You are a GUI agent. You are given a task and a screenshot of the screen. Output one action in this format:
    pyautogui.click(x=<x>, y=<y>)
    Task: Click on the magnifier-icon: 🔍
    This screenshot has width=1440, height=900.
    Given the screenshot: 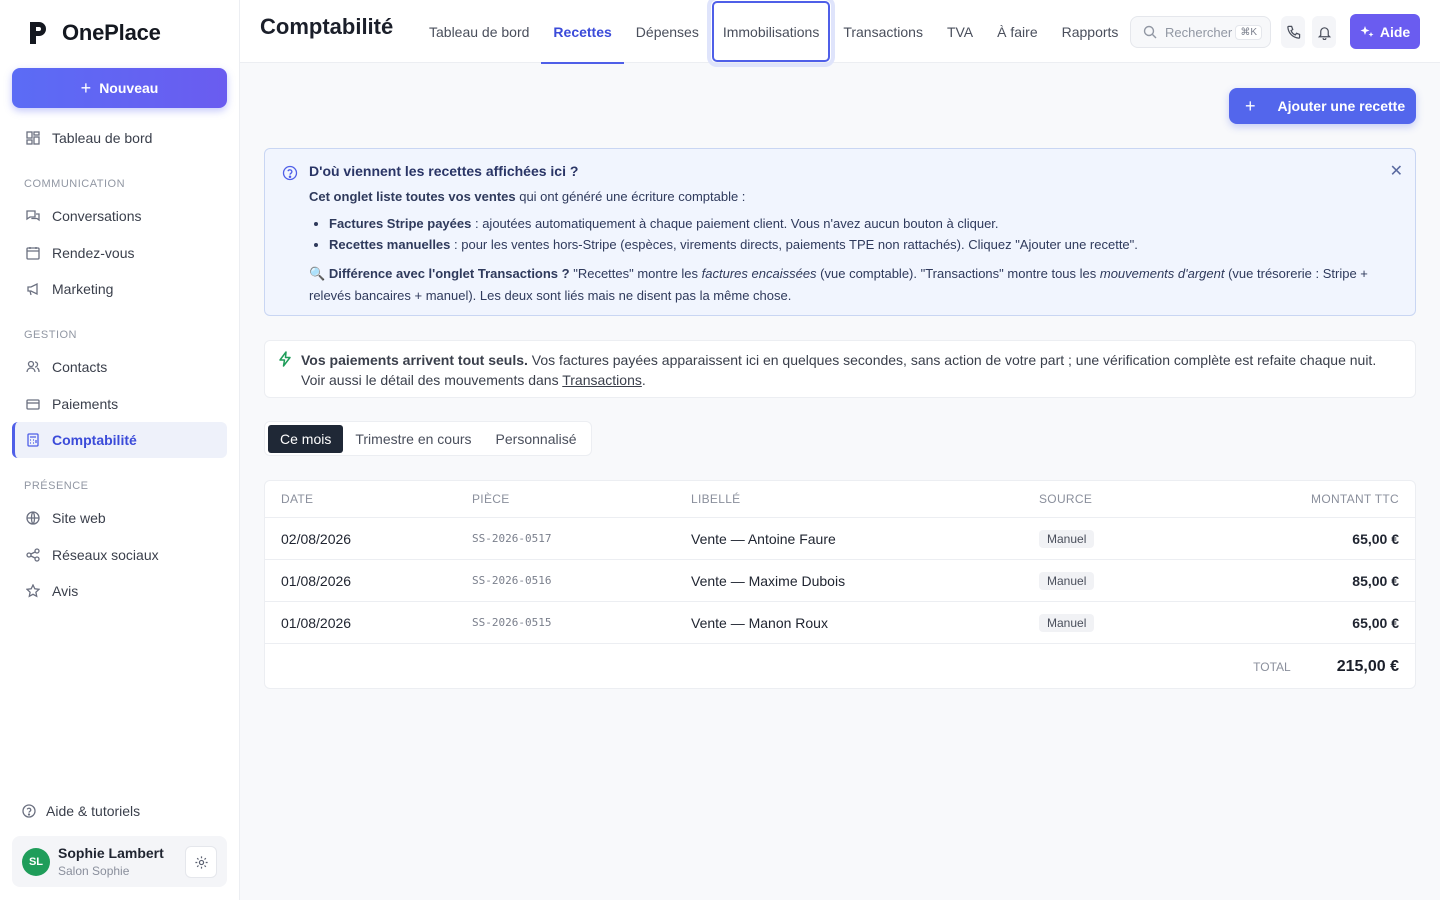 What is the action you would take?
    pyautogui.click(x=317, y=273)
    